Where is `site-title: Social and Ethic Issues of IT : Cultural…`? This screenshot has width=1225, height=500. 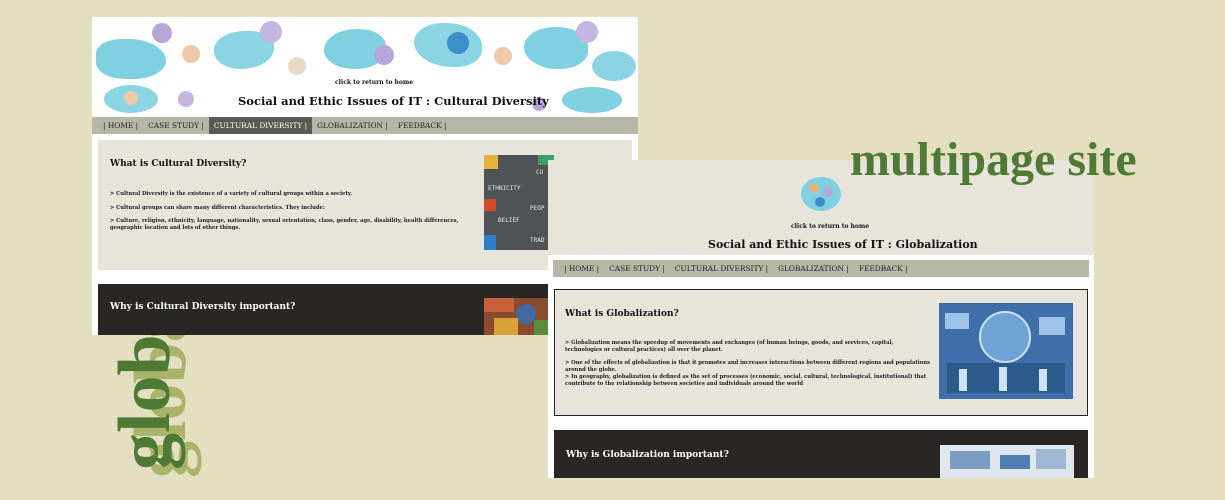 site-title: Social and Ethic Issues of IT : Cultural… is located at coordinates (393, 101).